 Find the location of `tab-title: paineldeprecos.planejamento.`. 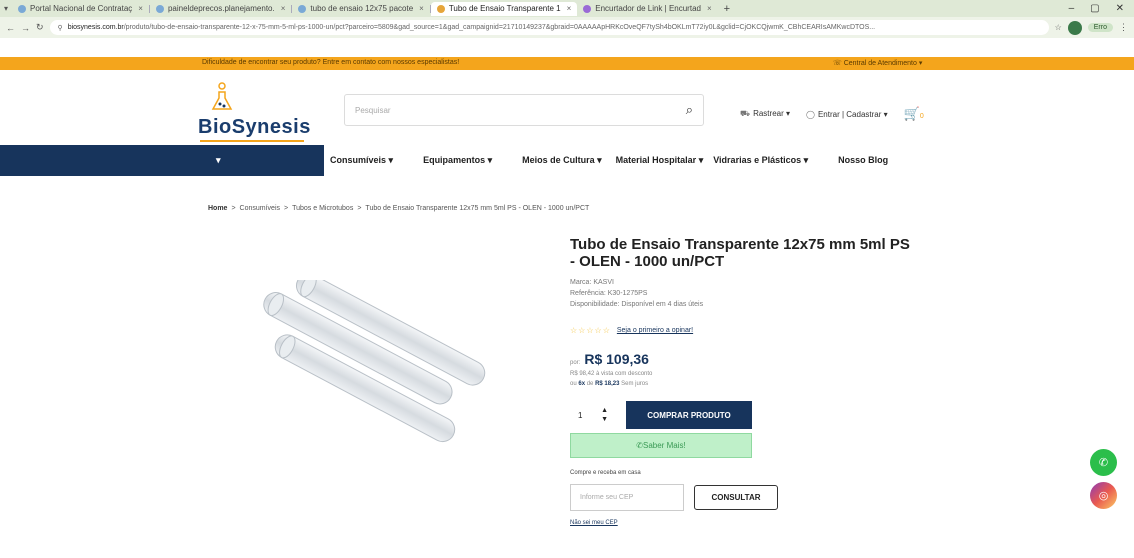

tab-title: paineldeprecos.planejamento. is located at coordinates (221, 8).